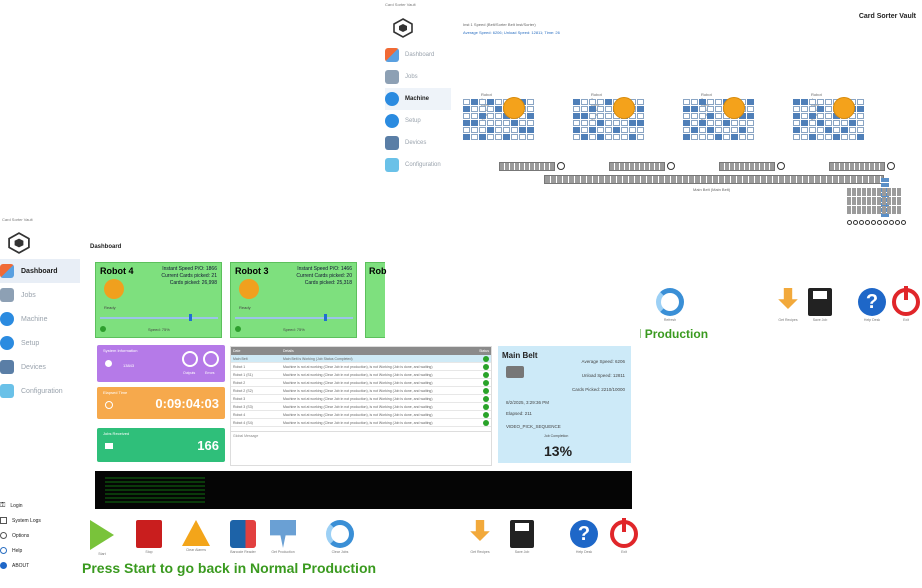 This screenshot has height=588, width=922. What do you see at coordinates (35, 520) in the screenshot?
I see `system-logs-link: System Logs` at bounding box center [35, 520].